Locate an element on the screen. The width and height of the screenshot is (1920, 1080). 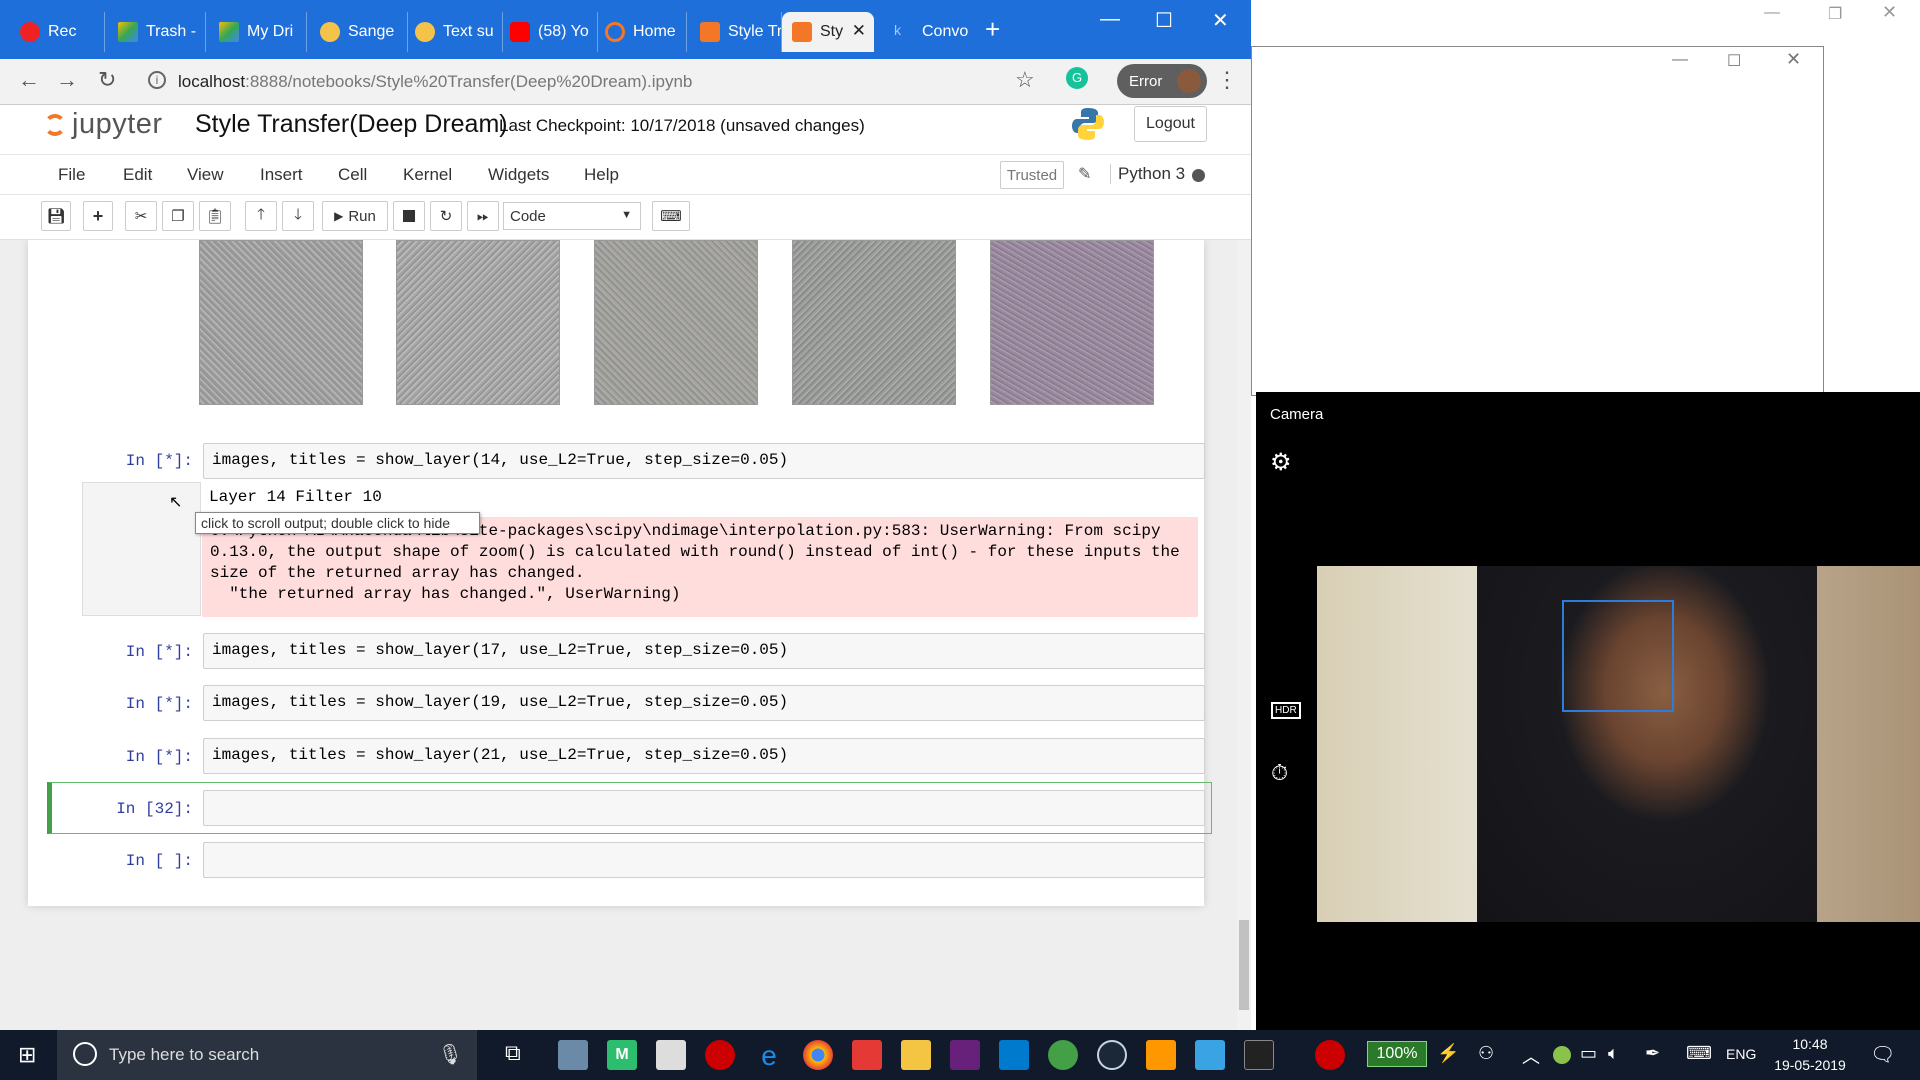
anaconda-icon is located at coordinates (1063, 1055).